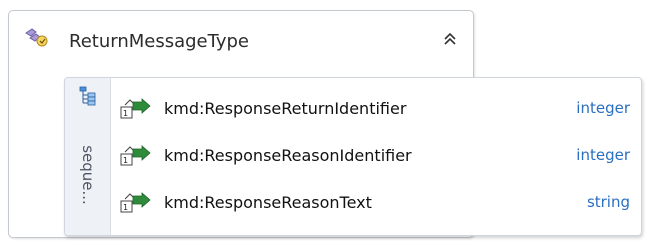 The width and height of the screenshot is (654, 242). I want to click on complex-type-icon, so click(36, 37).